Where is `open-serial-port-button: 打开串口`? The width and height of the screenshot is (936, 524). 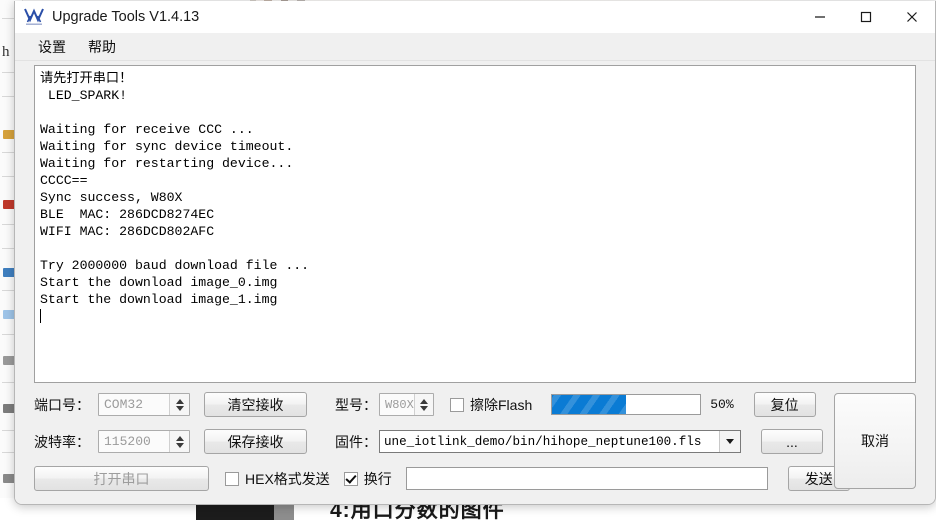
open-serial-port-button: 打开串口 is located at coordinates (121, 478).